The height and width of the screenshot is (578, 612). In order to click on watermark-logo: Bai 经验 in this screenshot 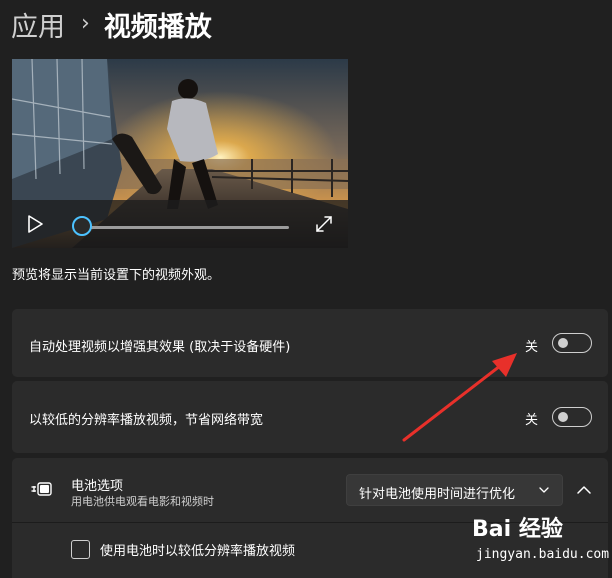, I will do `click(517, 529)`.